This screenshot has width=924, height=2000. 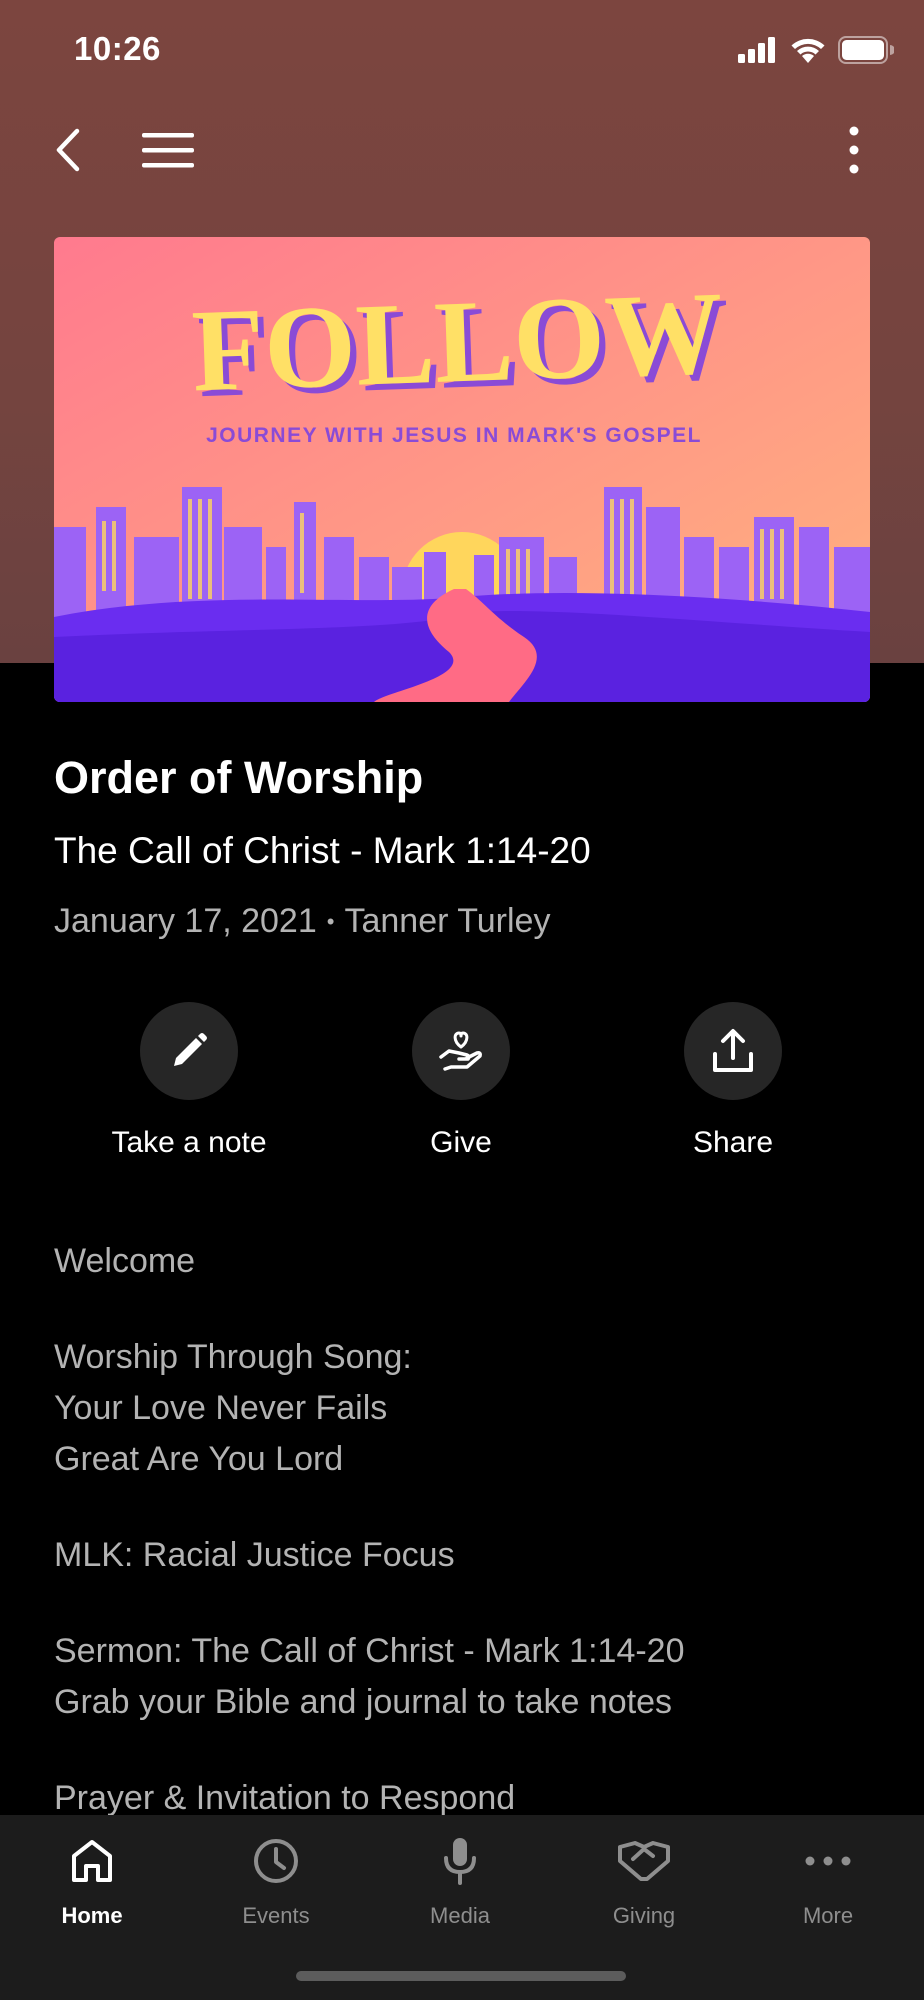 I want to click on sermon-meta: January 17, 2021 • Tanner Turley, so click(x=302, y=921).